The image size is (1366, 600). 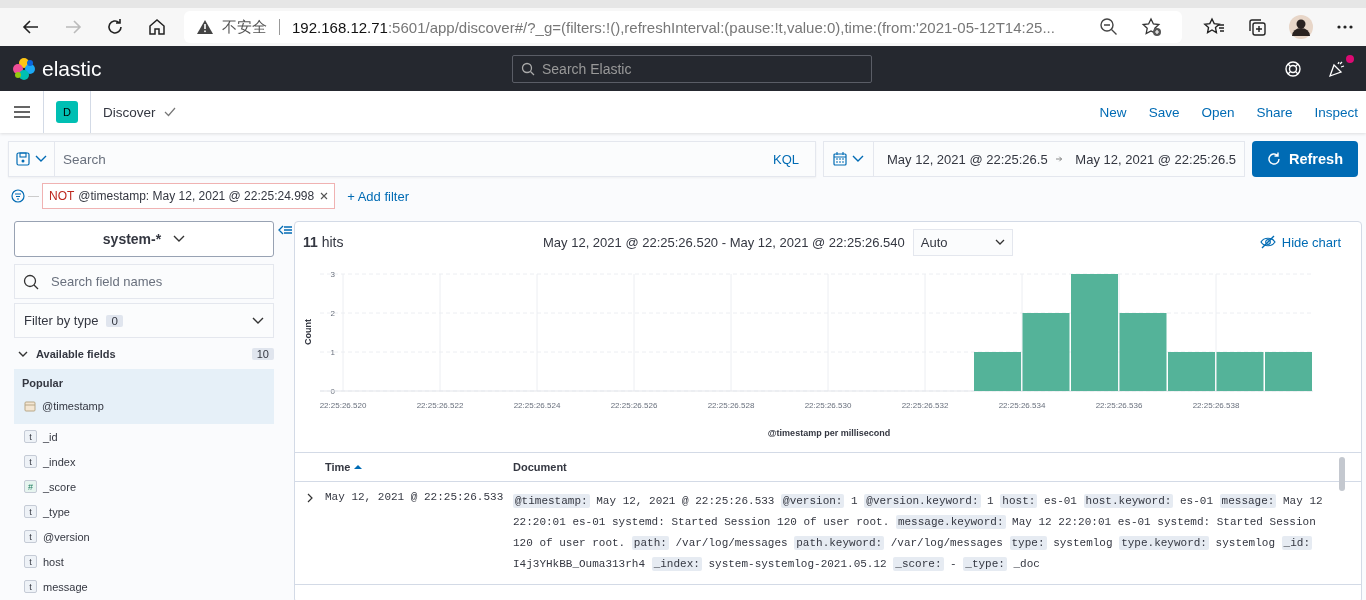 I want to click on reload-icon, so click(x=115, y=27).